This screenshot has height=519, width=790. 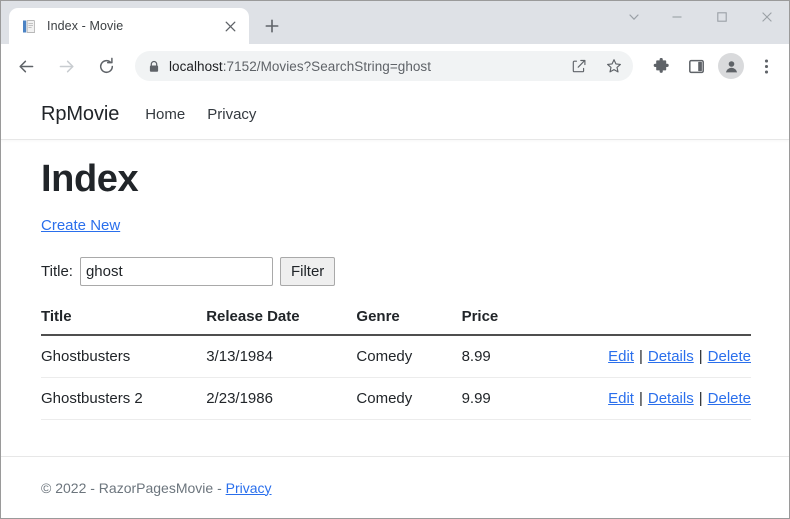 What do you see at coordinates (395, 114) in the screenshot?
I see `site-navbar: RpMovie Home Privacy` at bounding box center [395, 114].